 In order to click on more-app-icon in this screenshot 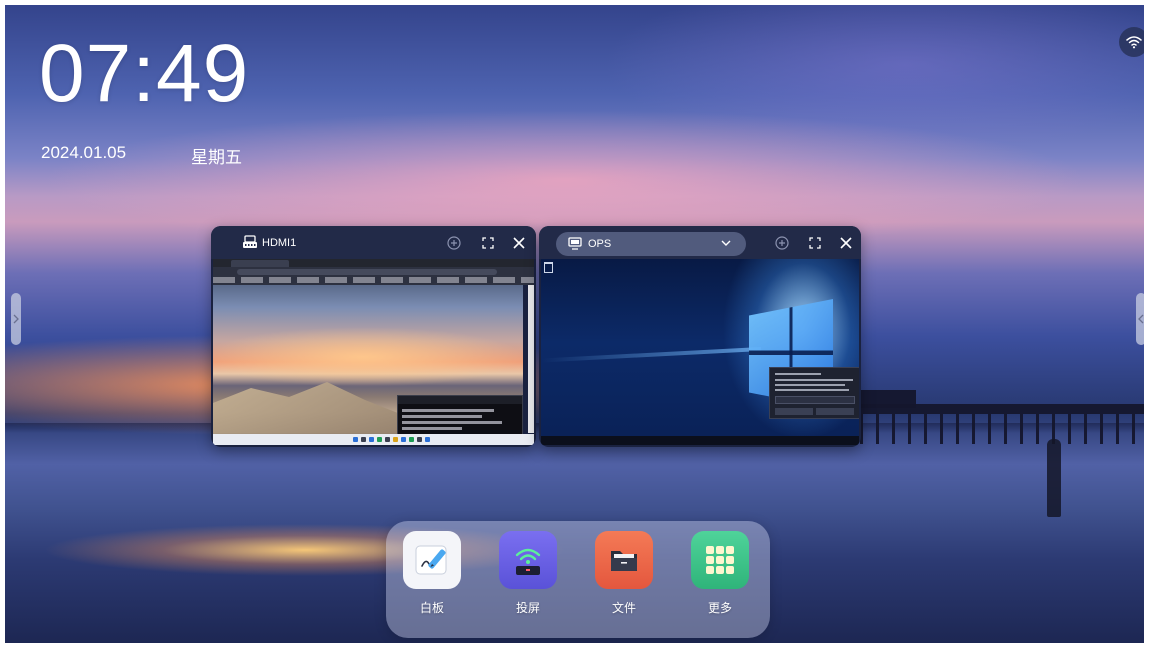, I will do `click(720, 560)`.